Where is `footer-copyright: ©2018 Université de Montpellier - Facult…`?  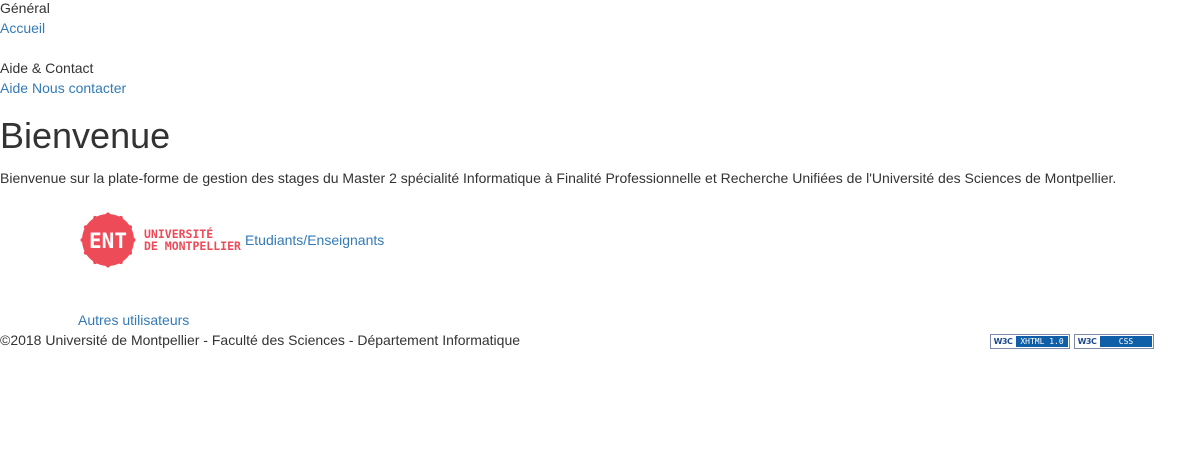 footer-copyright: ©2018 Université de Montpellier - Facult… is located at coordinates (260, 340).